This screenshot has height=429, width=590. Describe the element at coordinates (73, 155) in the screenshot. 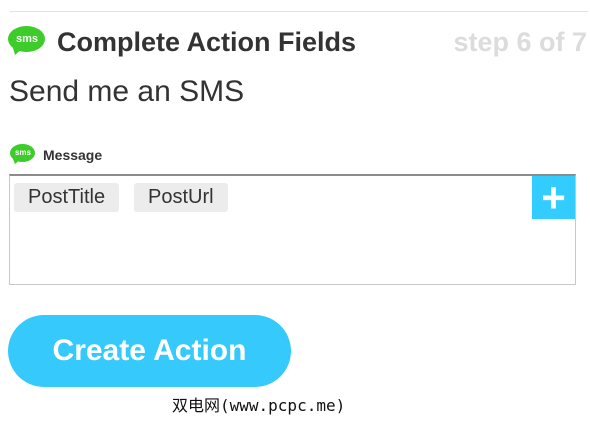

I see `message-field-label: Message` at that location.